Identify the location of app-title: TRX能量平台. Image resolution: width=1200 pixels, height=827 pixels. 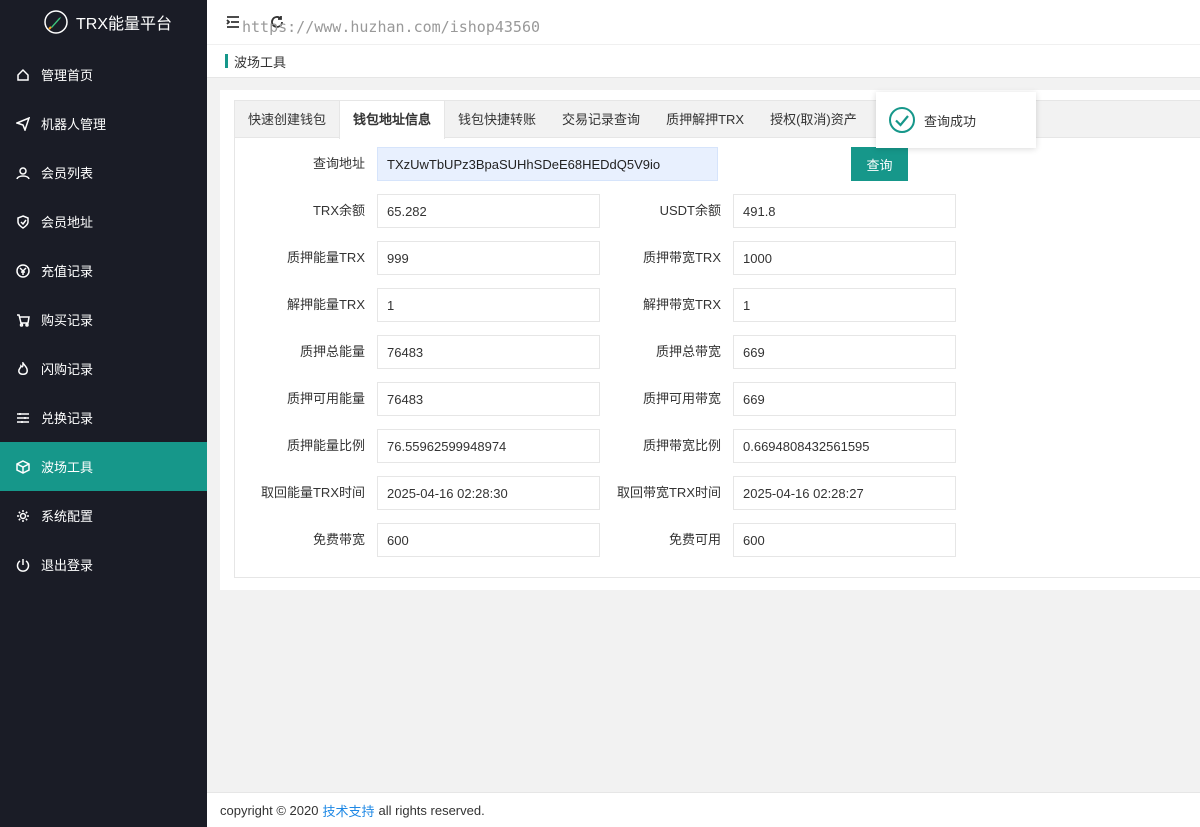
(124, 24).